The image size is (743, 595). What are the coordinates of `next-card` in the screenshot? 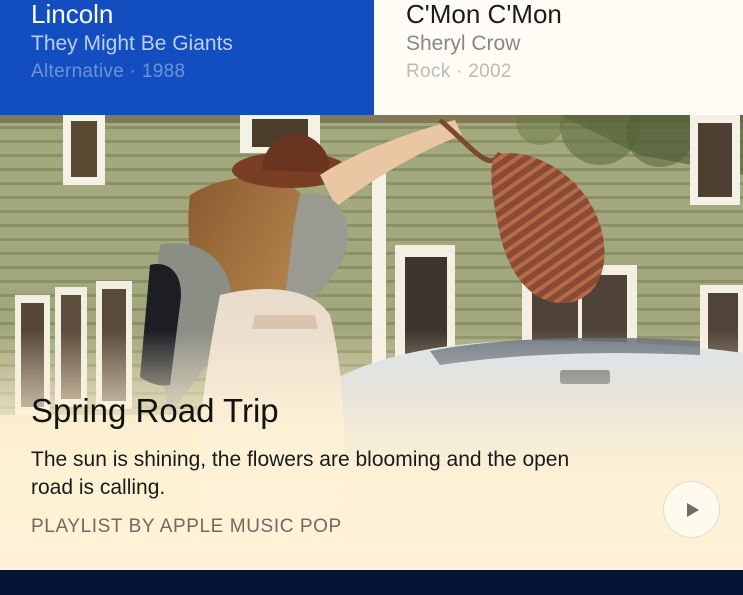 It's located at (371, 582).